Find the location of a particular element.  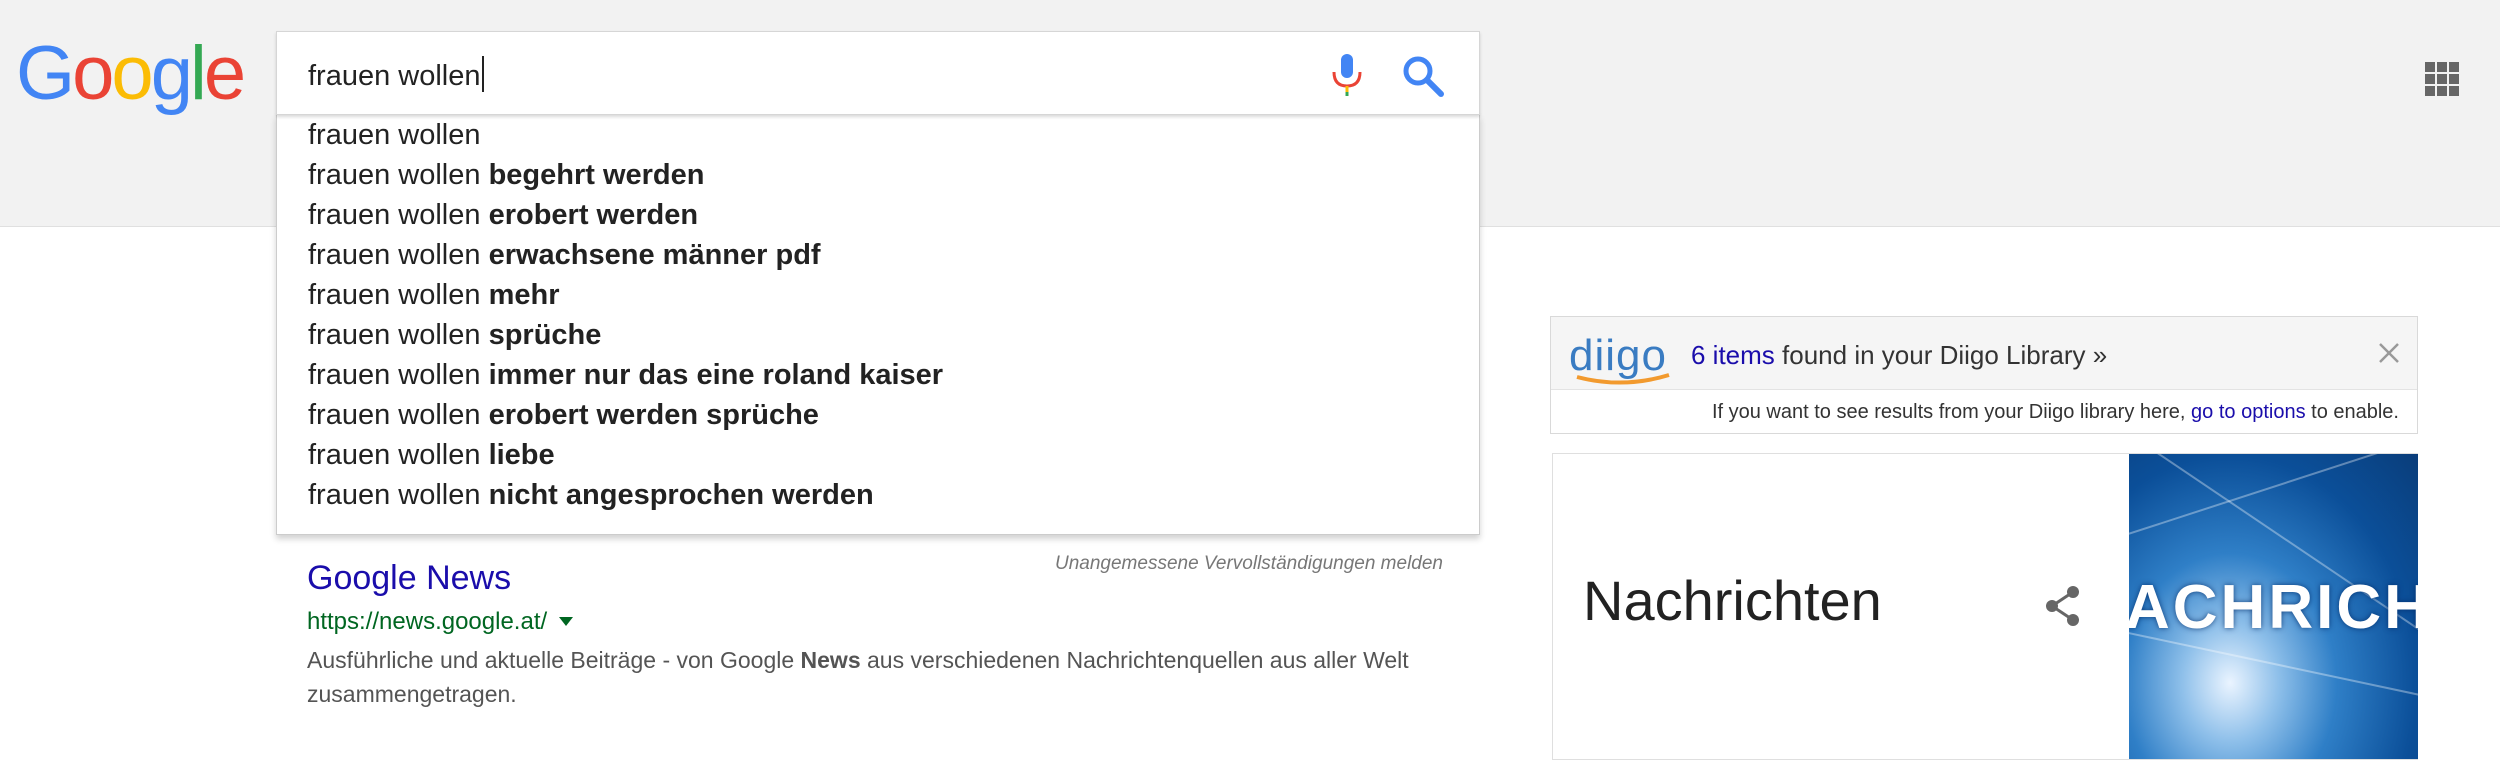

search-box: frauen wollen is located at coordinates (878, 73).